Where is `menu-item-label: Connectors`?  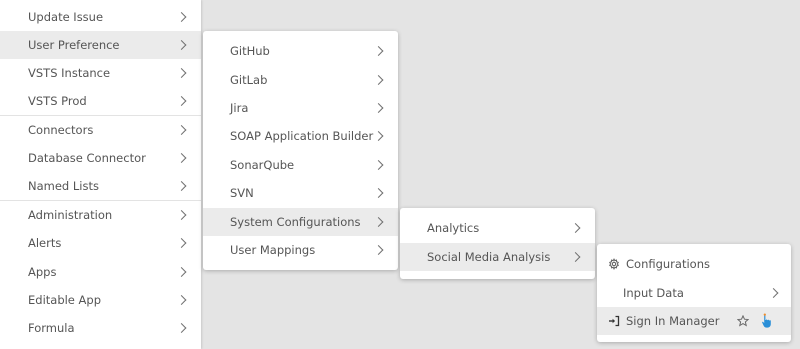
menu-item-label: Connectors is located at coordinates (61, 130).